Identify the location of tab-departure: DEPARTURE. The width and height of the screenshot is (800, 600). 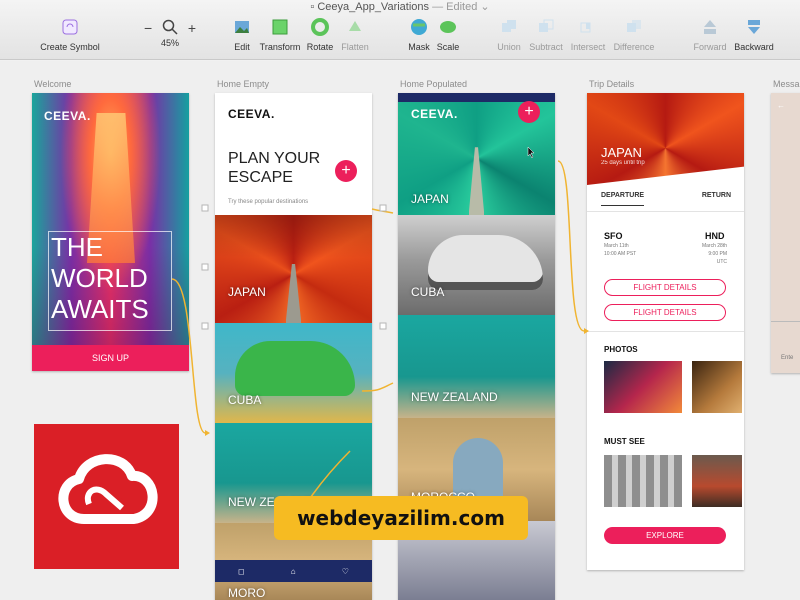
(623, 199).